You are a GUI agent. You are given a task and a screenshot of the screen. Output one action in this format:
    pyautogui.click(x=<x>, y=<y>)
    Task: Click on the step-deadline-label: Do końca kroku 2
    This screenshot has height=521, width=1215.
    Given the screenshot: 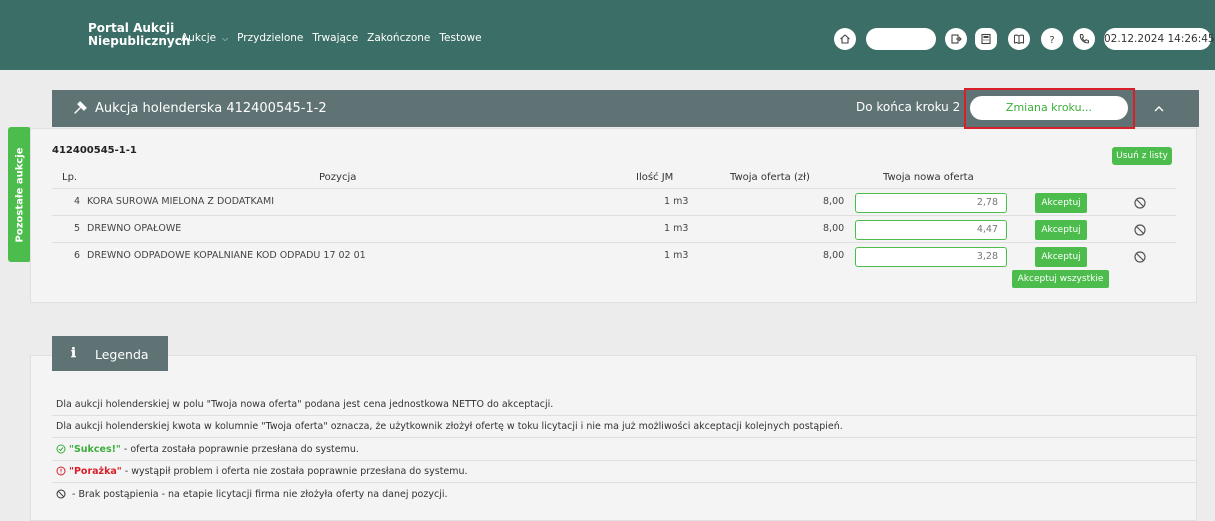 What is the action you would take?
    pyautogui.click(x=908, y=107)
    